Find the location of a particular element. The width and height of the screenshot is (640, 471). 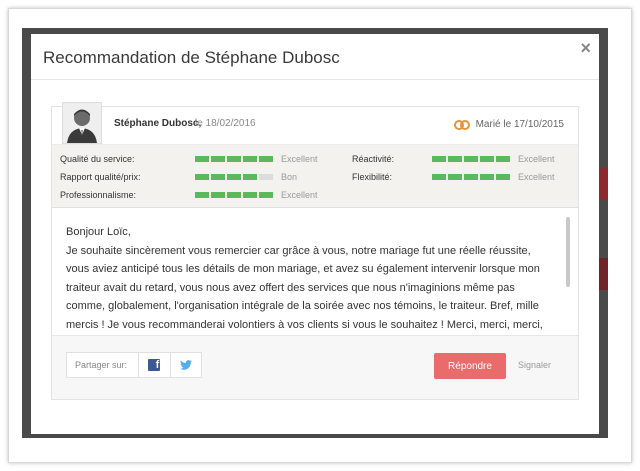

wedding-date-label: Marié le 17/10/2015 is located at coordinates (519, 124).